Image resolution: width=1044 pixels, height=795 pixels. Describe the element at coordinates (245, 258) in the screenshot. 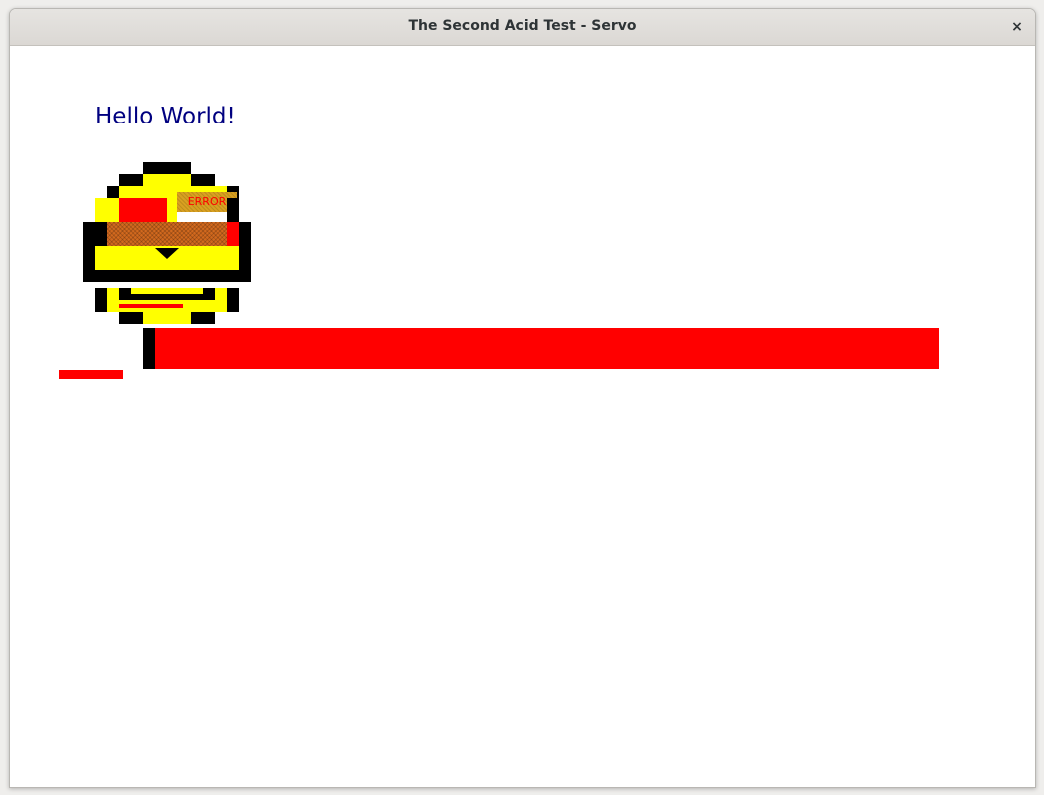

I see `face-outline-nose-right` at that location.